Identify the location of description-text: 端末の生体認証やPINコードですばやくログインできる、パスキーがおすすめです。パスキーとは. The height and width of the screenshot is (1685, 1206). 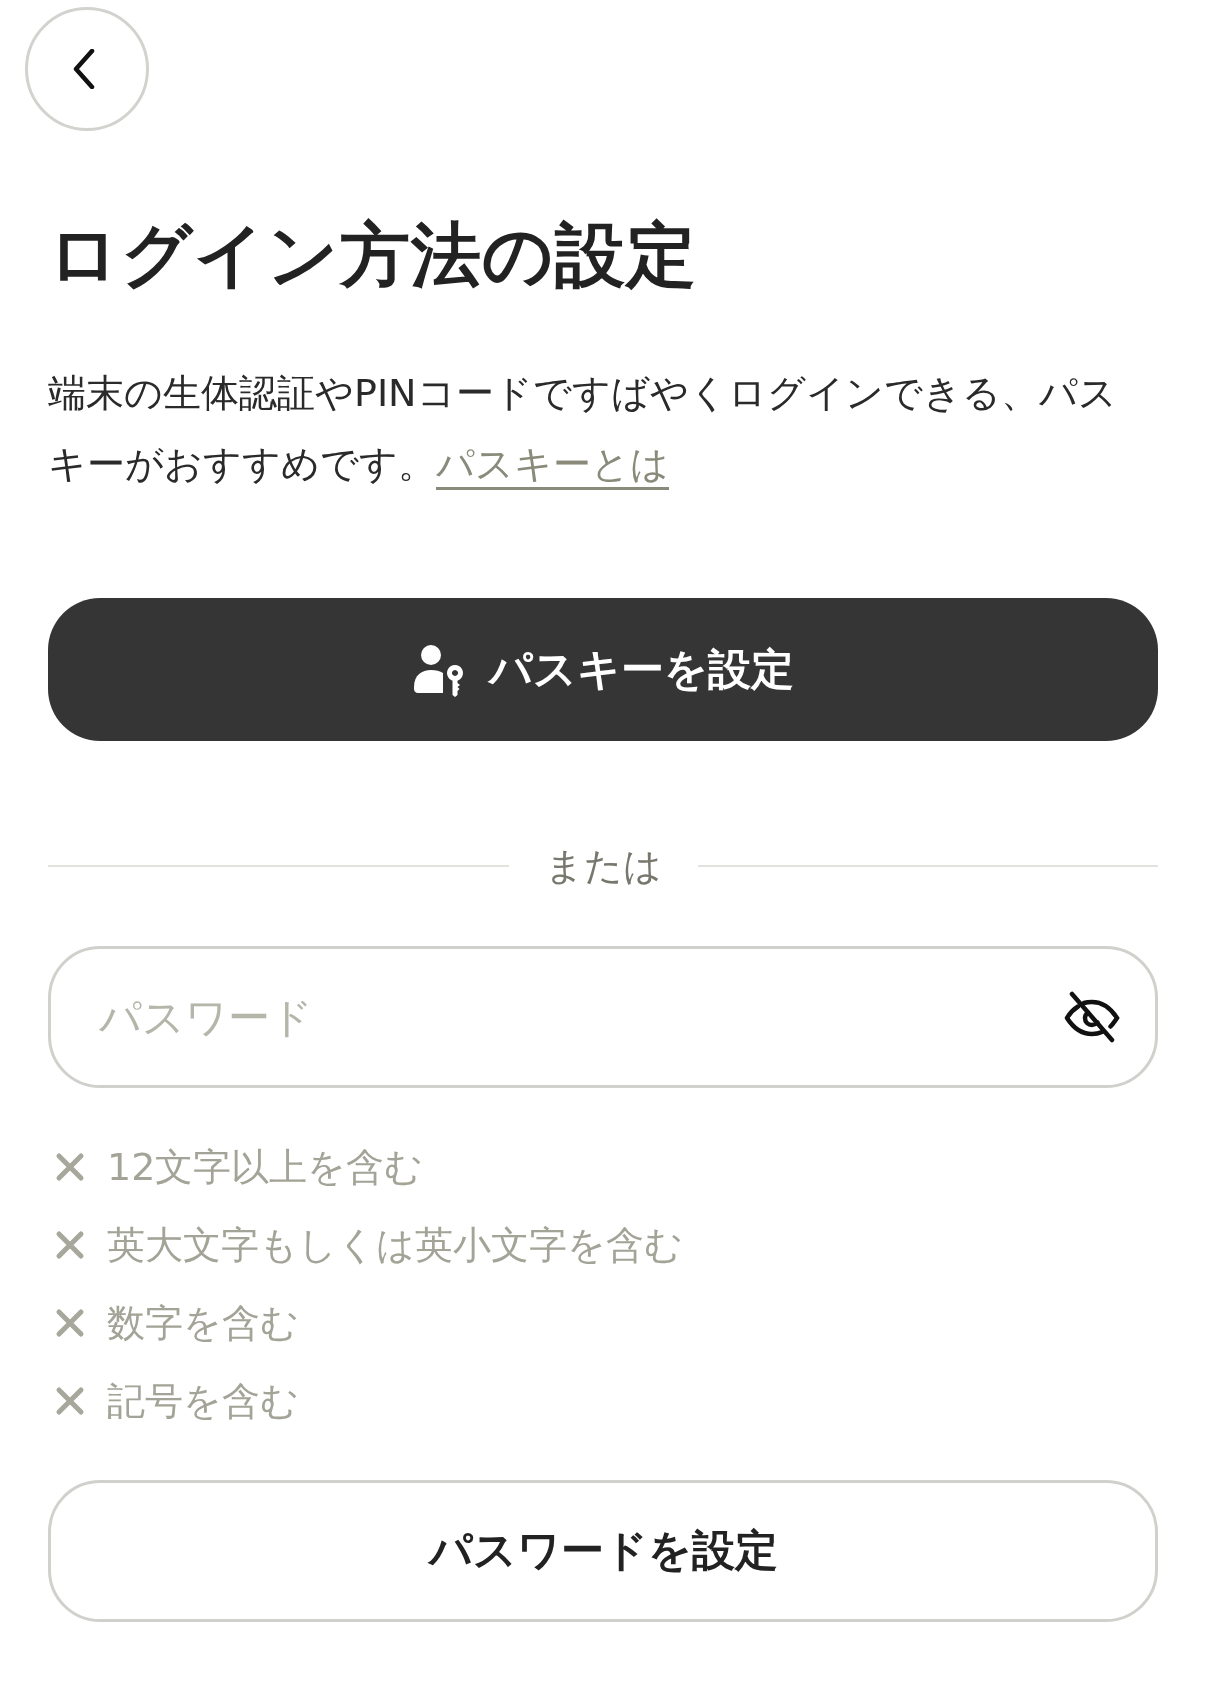
(583, 429).